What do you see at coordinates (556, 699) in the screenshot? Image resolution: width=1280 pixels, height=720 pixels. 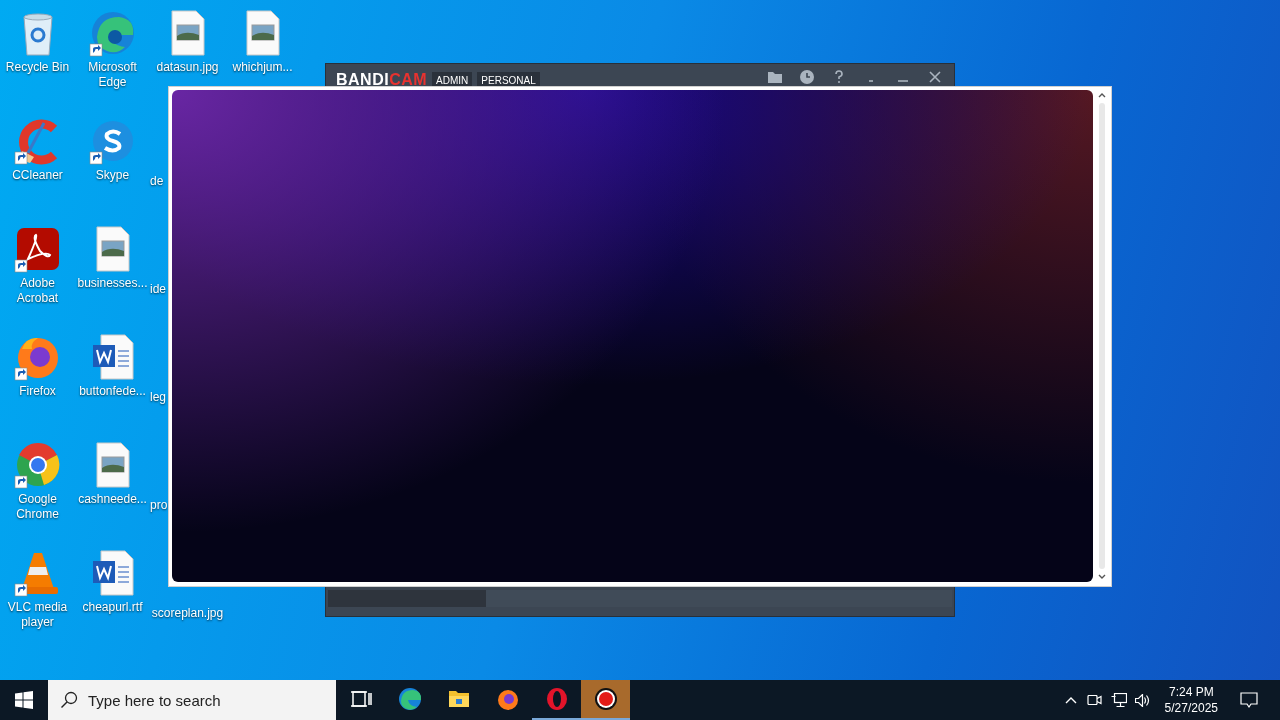 I see `opera-icon` at bounding box center [556, 699].